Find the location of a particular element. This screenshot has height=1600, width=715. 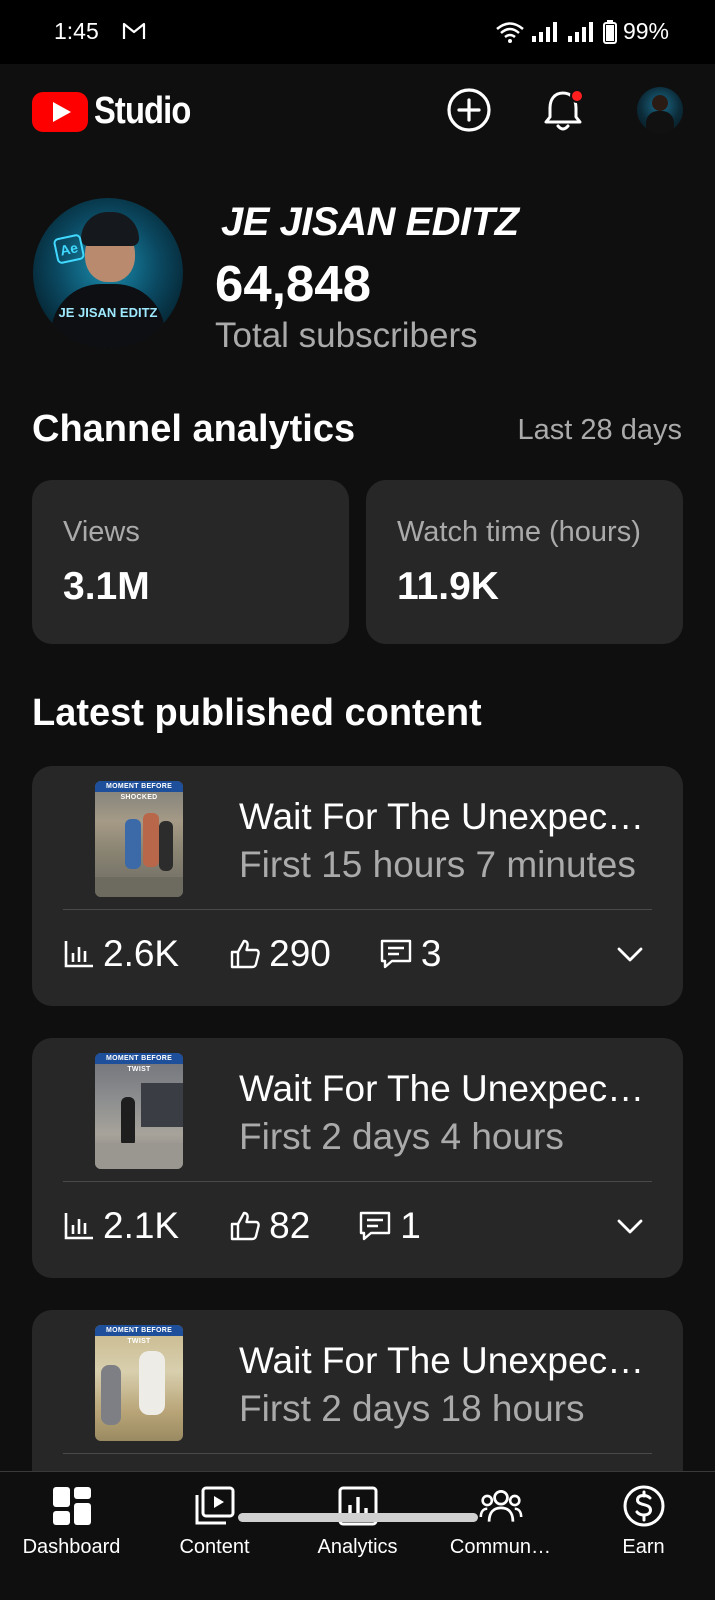

video-time-window: First 2 days 18 hours is located at coordinates (412, 1408).